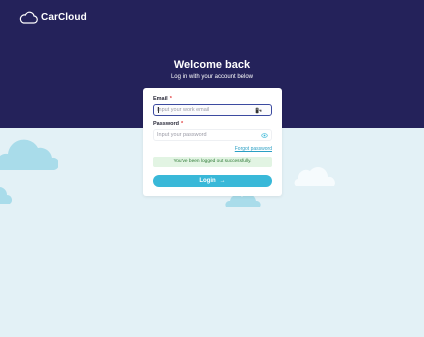 The image size is (424, 337). What do you see at coordinates (207, 181) in the screenshot?
I see `login-button-label: Login` at bounding box center [207, 181].